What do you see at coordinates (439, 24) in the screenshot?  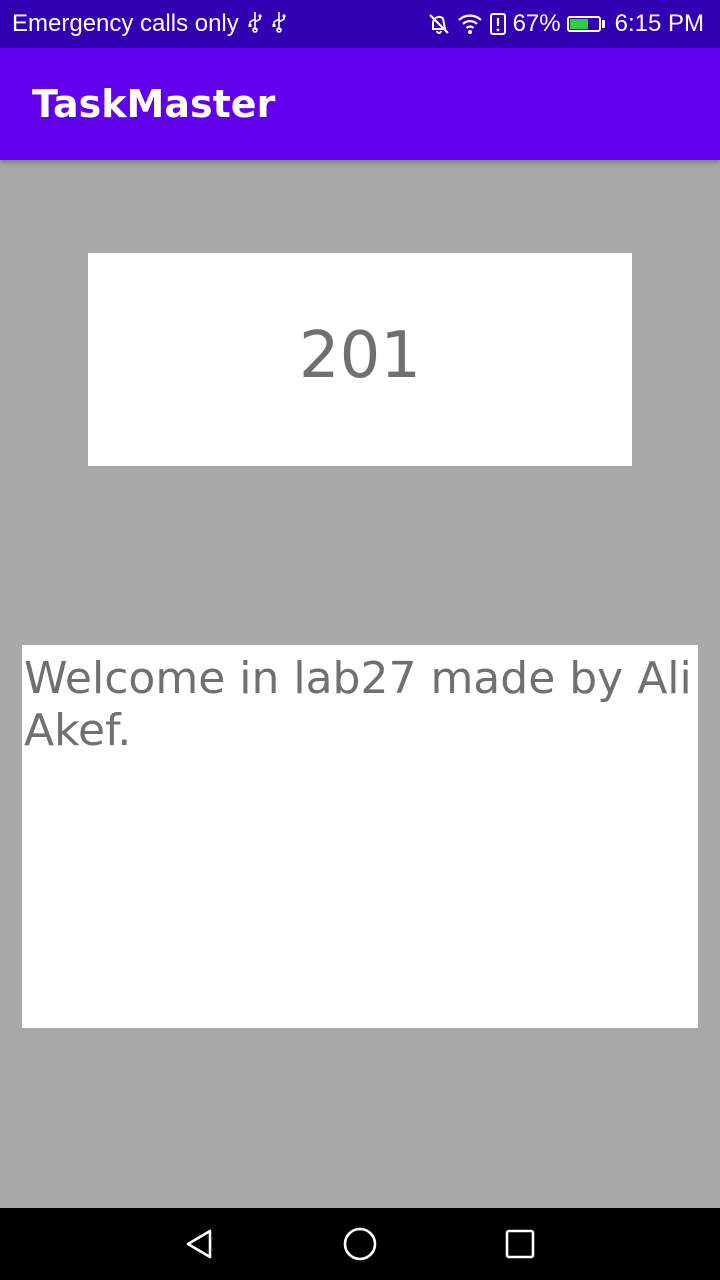 I see `mute-icon` at bounding box center [439, 24].